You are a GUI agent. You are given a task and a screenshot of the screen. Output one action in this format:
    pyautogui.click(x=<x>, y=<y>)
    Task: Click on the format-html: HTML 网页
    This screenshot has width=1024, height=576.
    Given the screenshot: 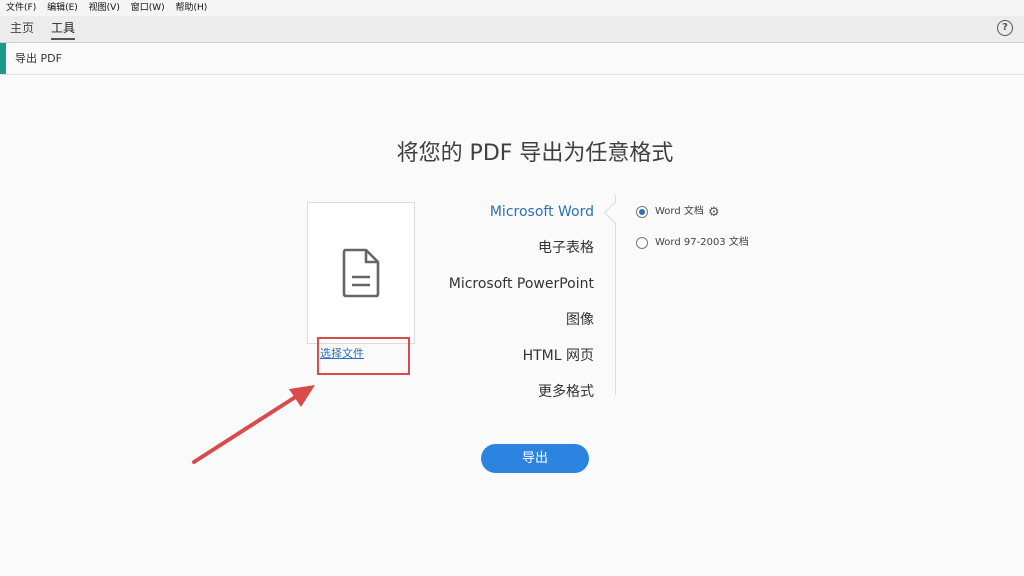 What is the action you would take?
    pyautogui.click(x=507, y=357)
    